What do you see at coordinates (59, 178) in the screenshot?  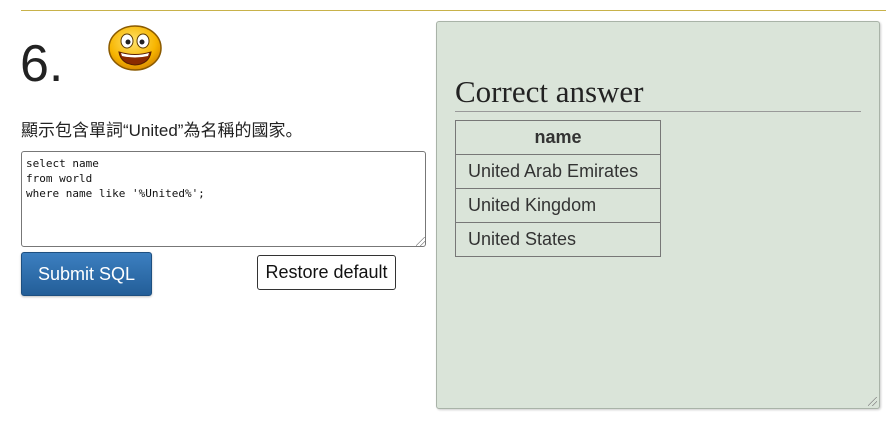 I see `sql-line: from world` at bounding box center [59, 178].